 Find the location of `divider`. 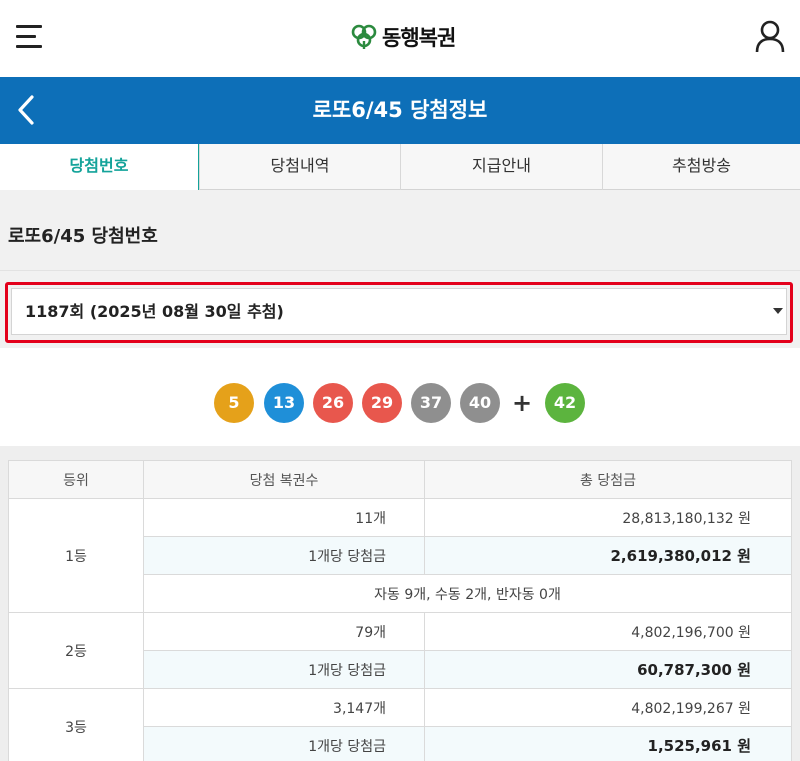

divider is located at coordinates (400, 270).